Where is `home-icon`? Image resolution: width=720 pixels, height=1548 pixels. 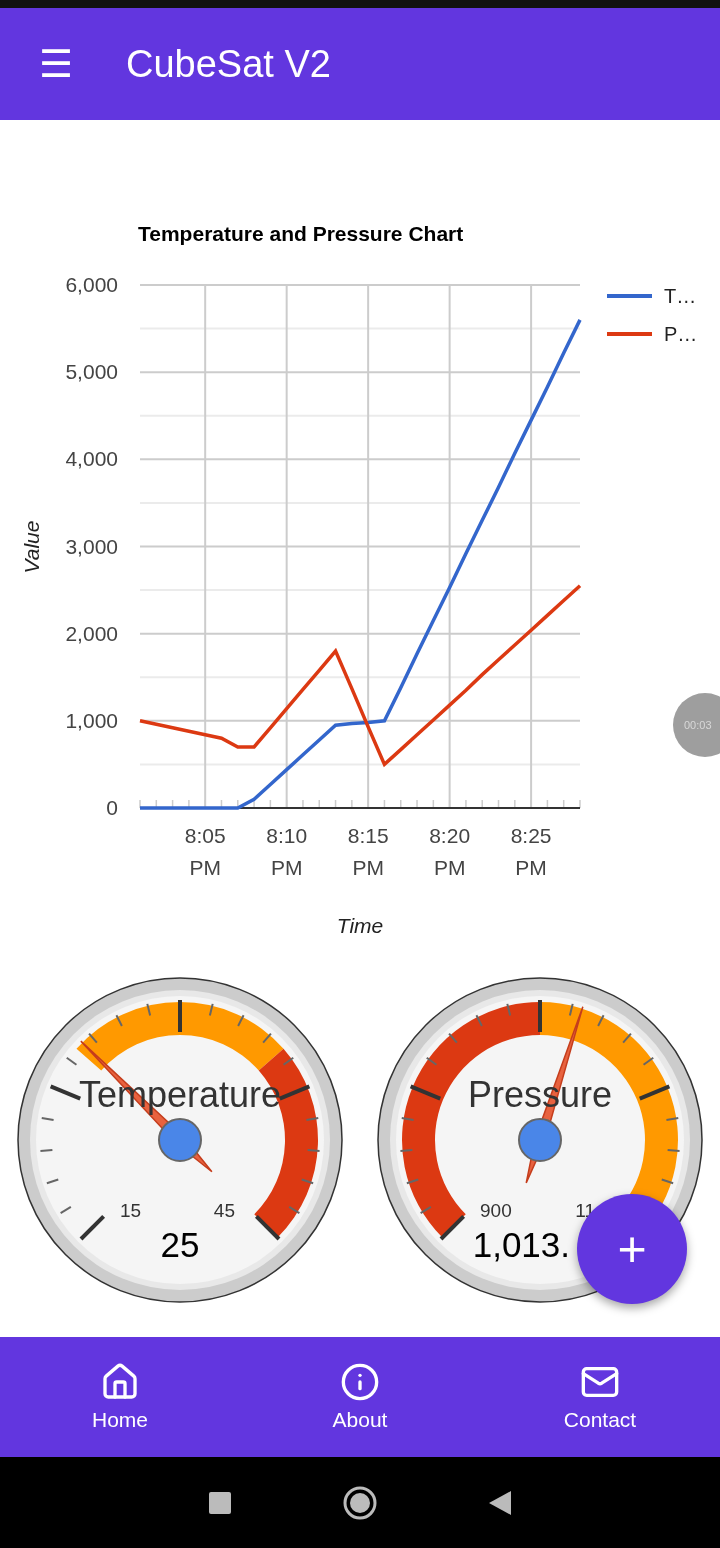
home-icon is located at coordinates (120, 1382).